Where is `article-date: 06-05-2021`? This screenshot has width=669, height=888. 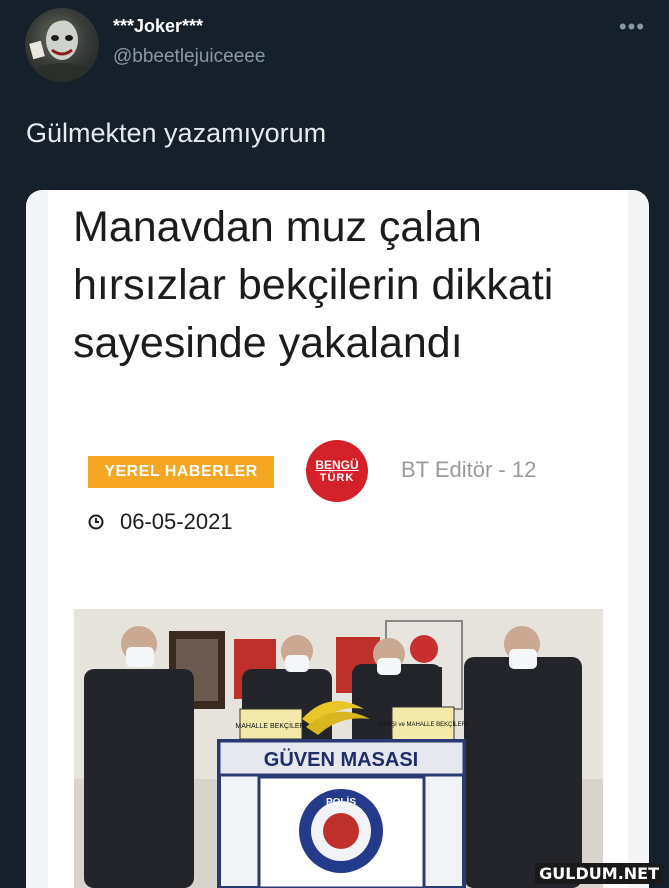 article-date: 06-05-2021 is located at coordinates (176, 521).